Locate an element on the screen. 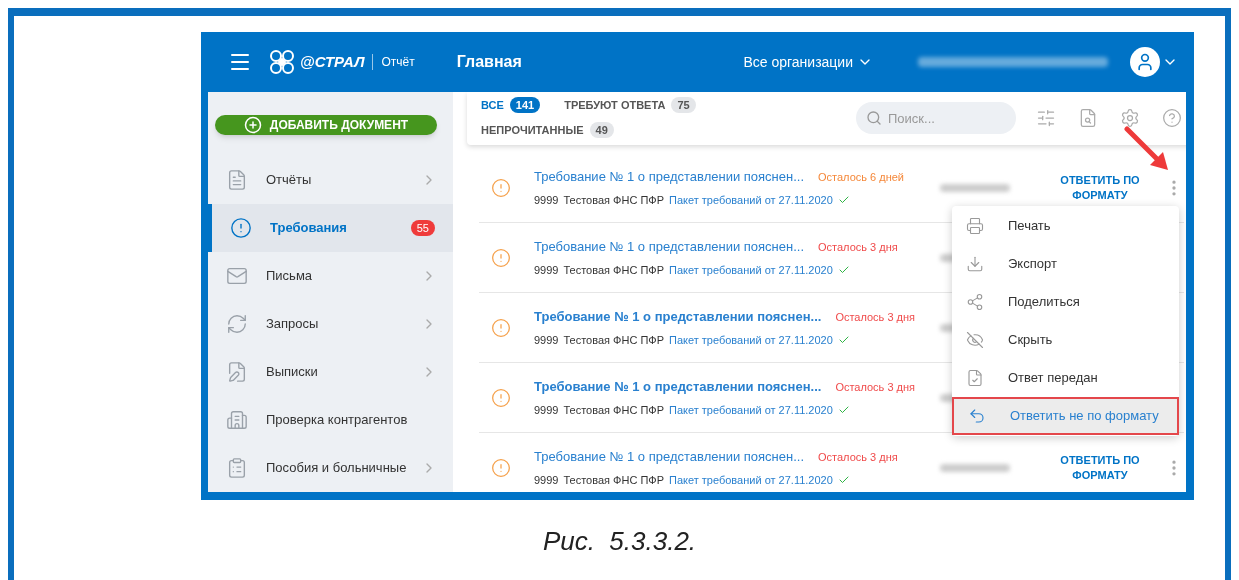  menu-item: Ответить не по формату is located at coordinates (1065, 416).